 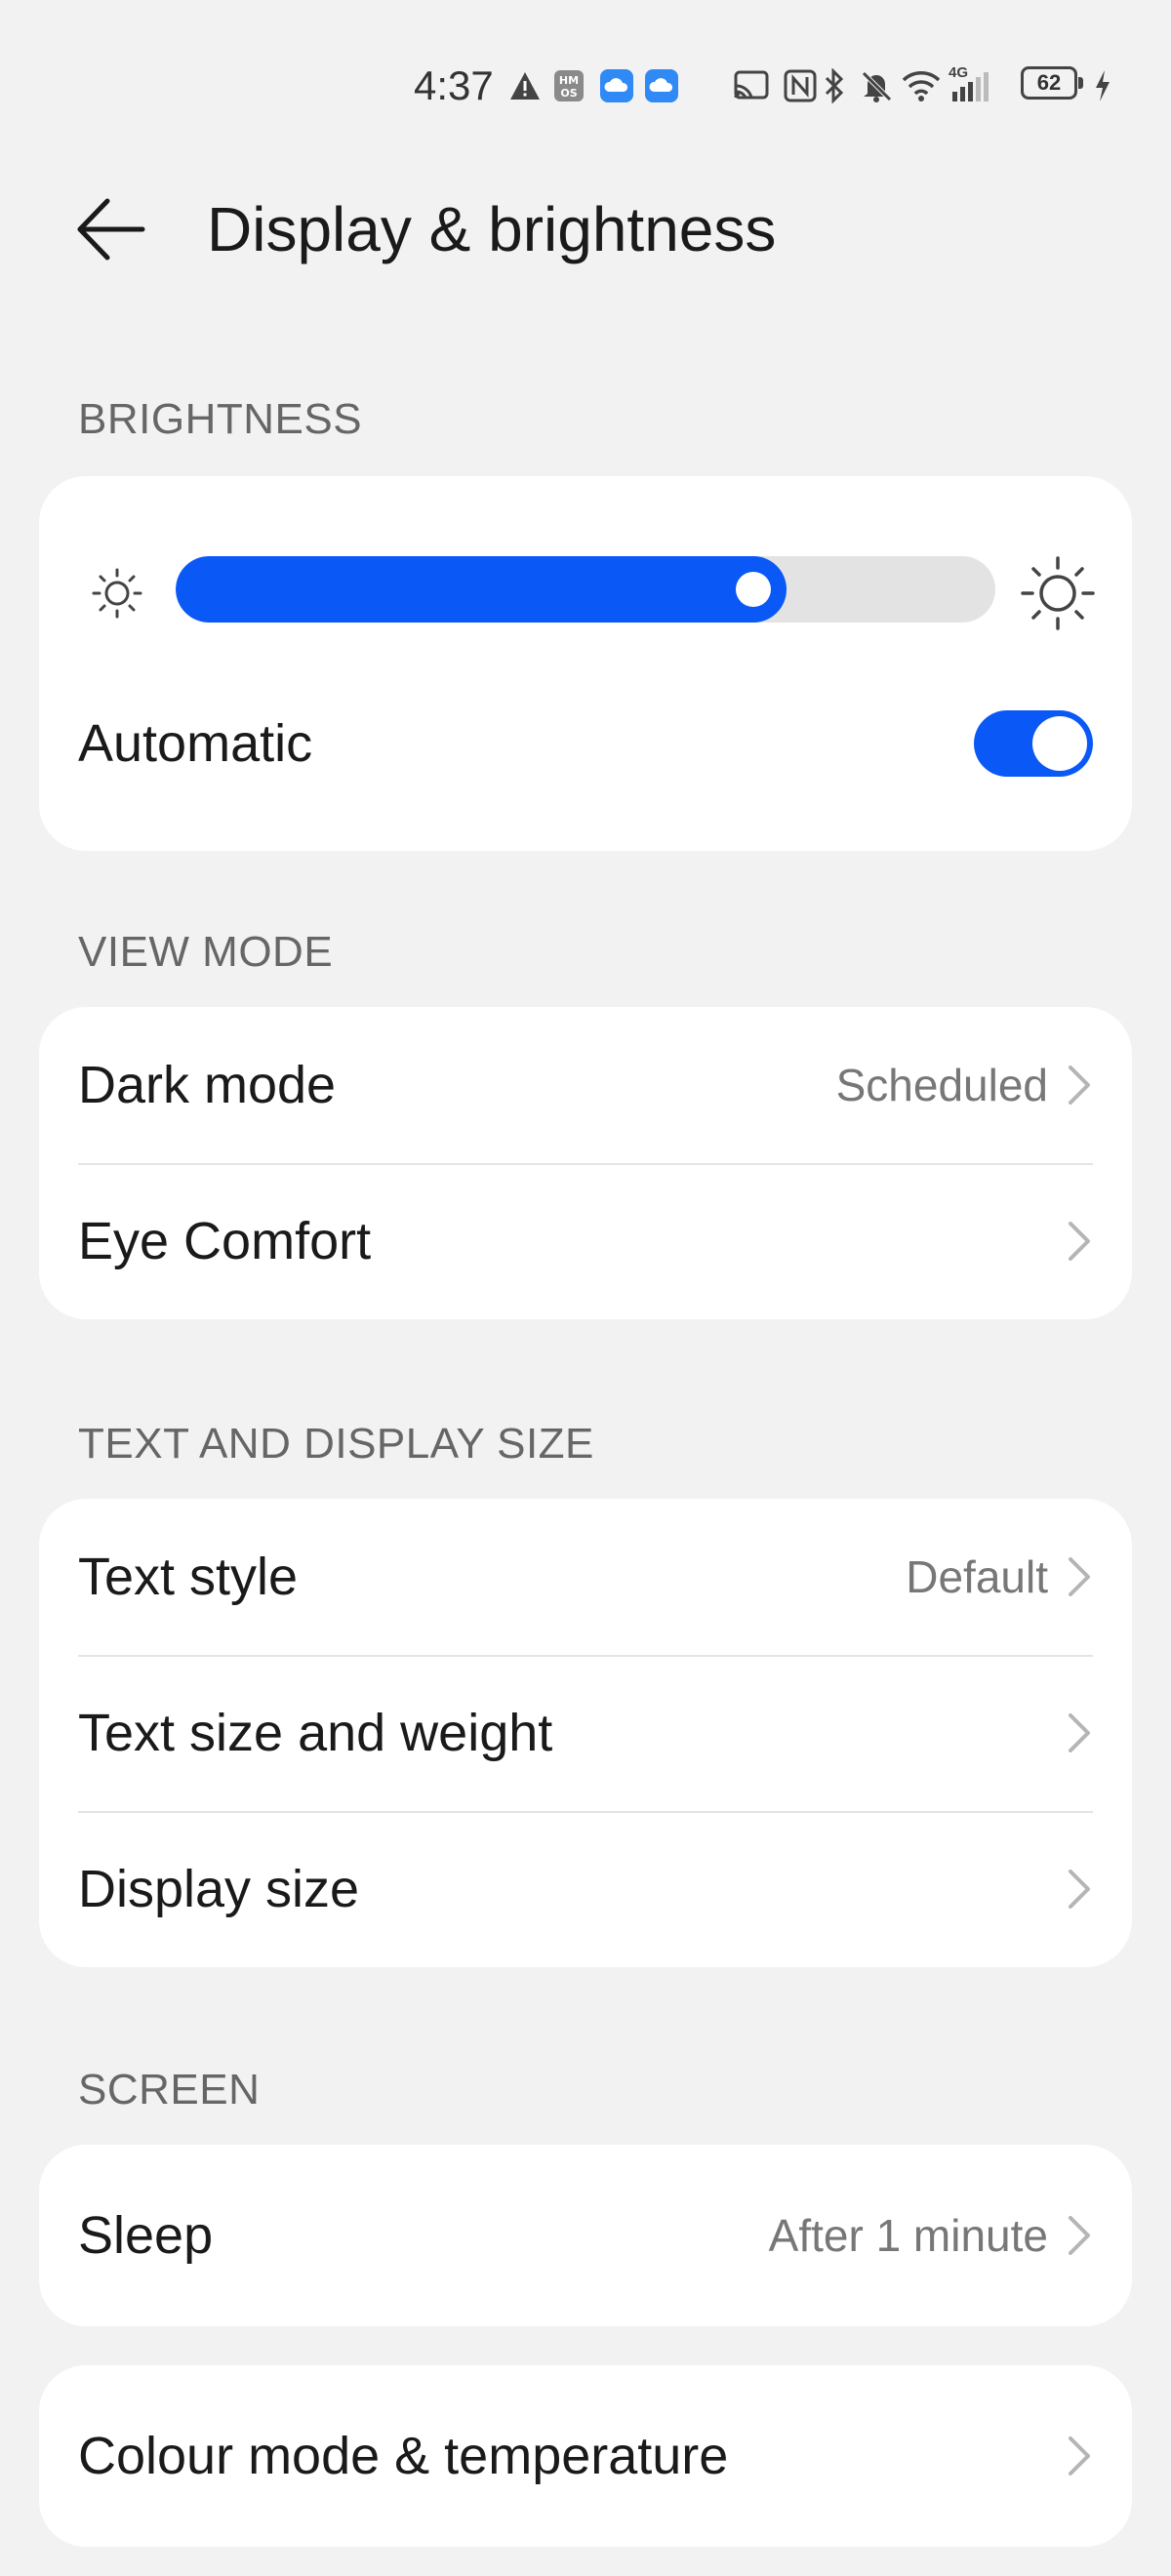 What do you see at coordinates (225, 1241) in the screenshot?
I see `eye-comfort-label: Eye Comfort` at bounding box center [225, 1241].